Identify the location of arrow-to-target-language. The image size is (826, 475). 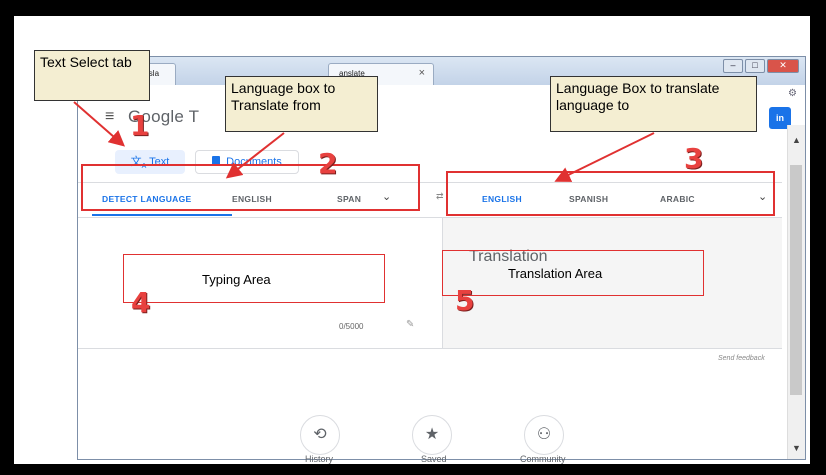
(604, 157).